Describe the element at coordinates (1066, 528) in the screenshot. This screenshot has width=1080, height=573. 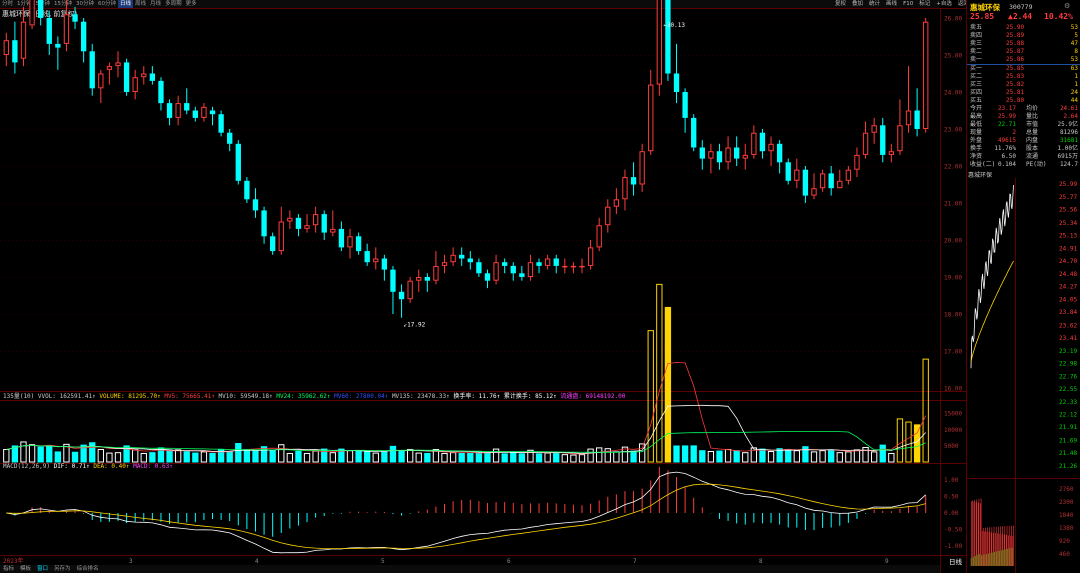
I see `intraday-volume-axis-label: 1380` at that location.